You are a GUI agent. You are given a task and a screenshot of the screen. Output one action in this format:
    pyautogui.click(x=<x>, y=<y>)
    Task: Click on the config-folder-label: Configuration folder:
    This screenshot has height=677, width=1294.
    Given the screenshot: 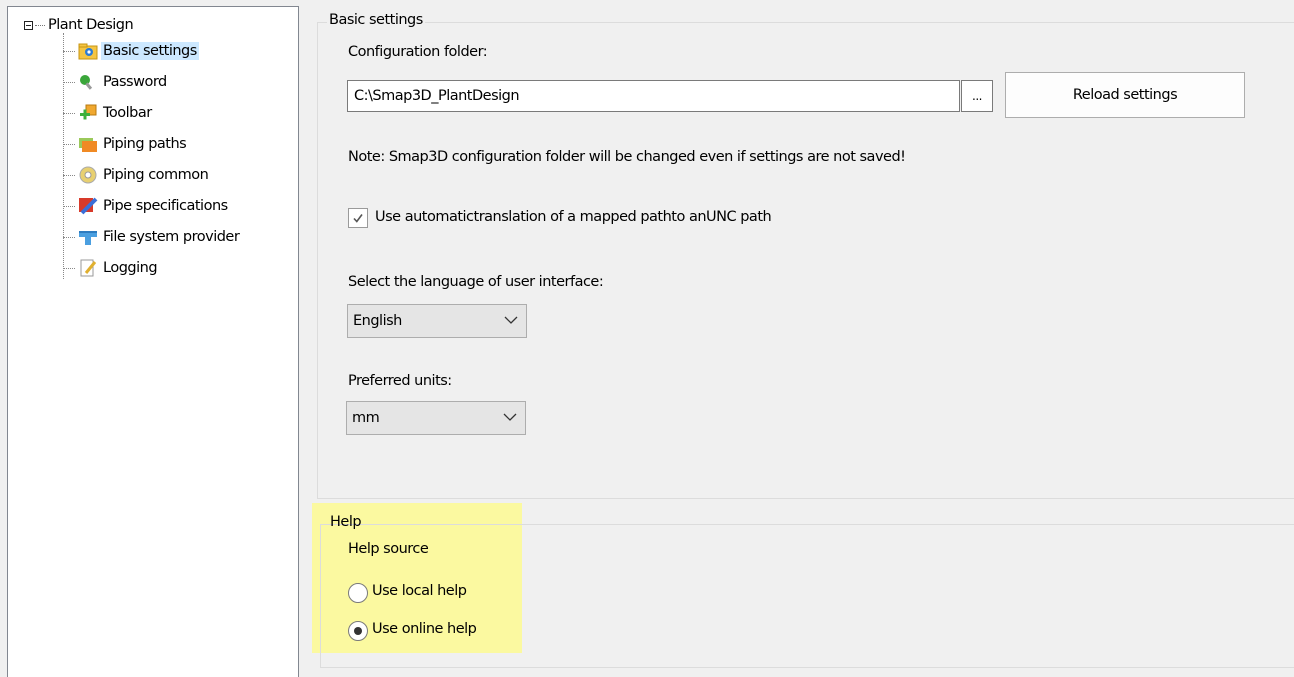 What is the action you would take?
    pyautogui.click(x=418, y=52)
    